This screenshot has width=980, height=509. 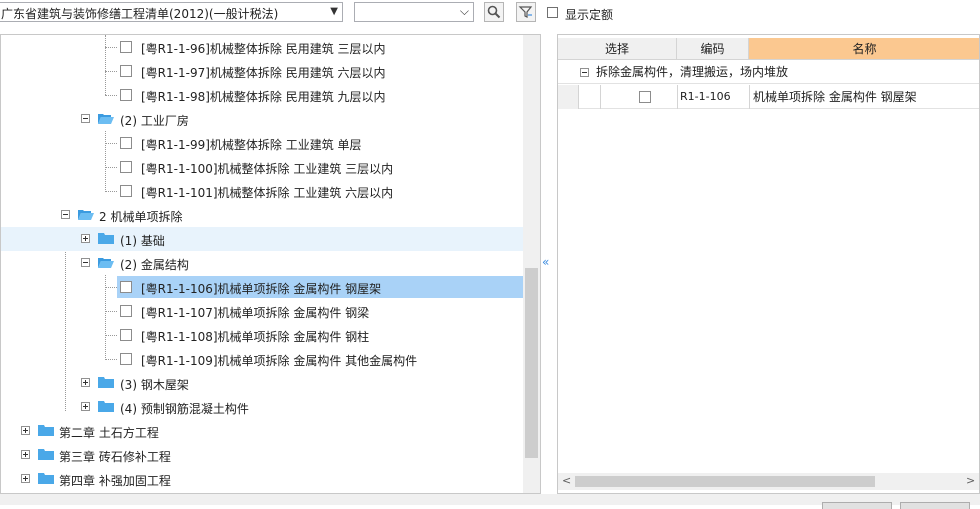 What do you see at coordinates (262, 215) in the screenshot?
I see `tree-folder-mechanical-single: 2 机械单项拆除` at bounding box center [262, 215].